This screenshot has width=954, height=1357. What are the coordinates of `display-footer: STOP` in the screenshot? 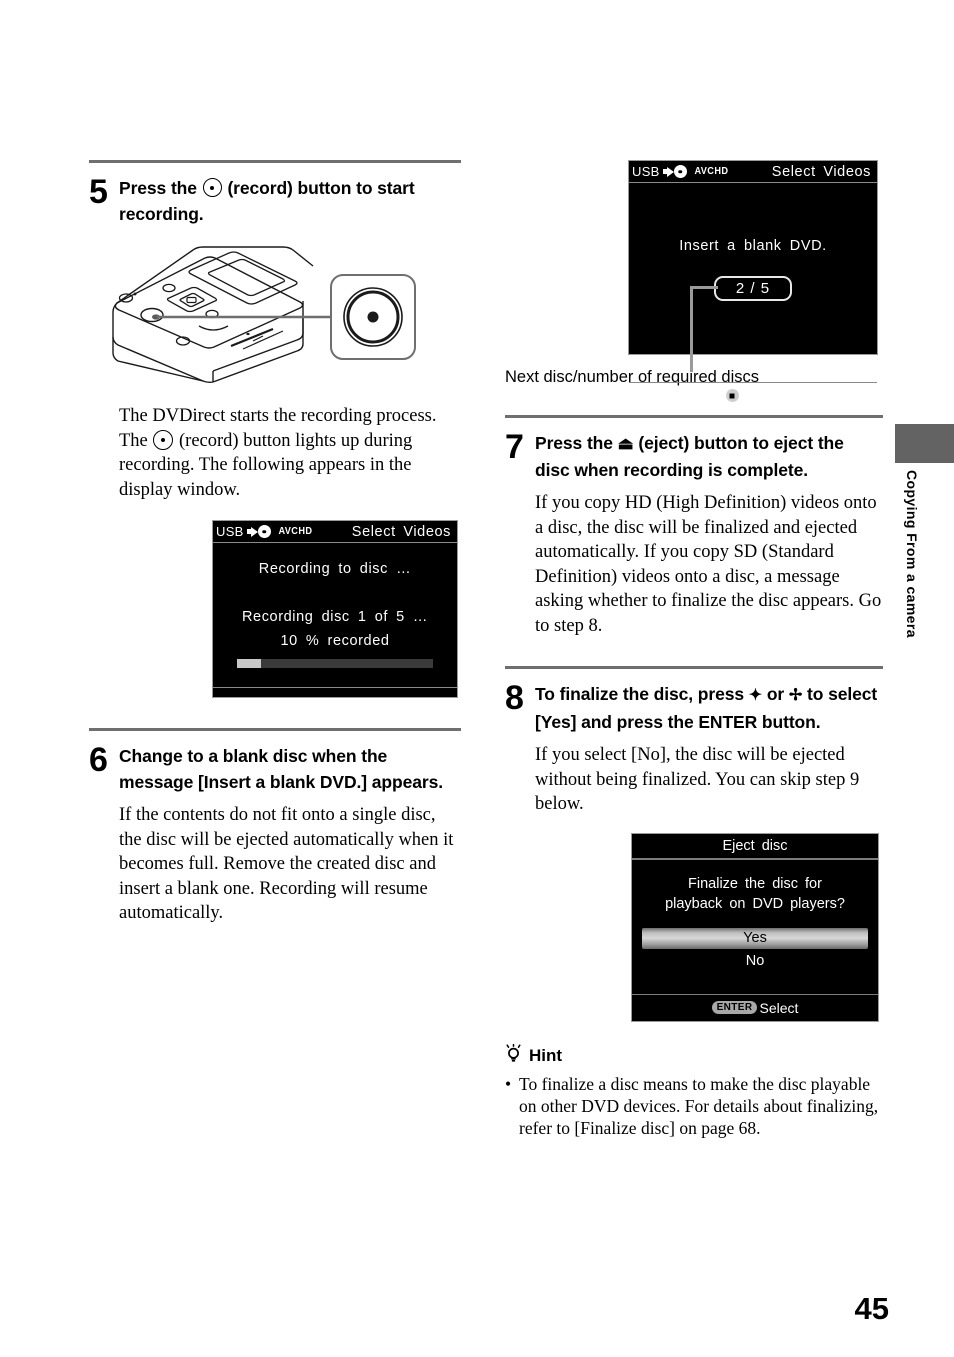 It's located at (753, 395).